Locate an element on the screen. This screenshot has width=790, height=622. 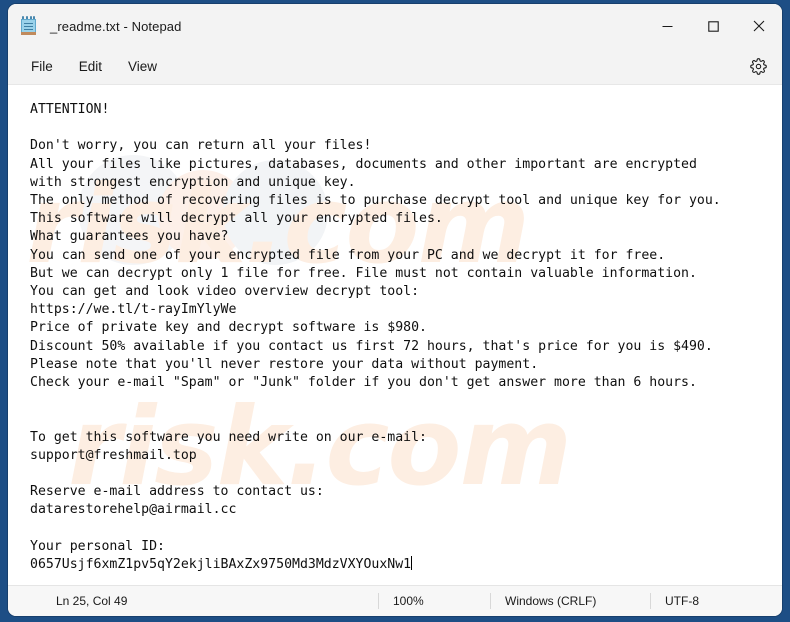
maximize-button is located at coordinates (713, 26).